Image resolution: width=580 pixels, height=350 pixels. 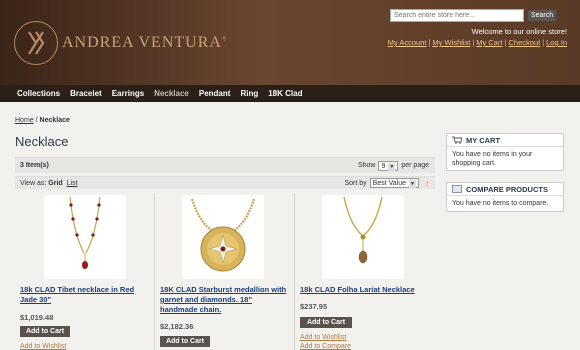 What do you see at coordinates (364, 290) in the screenshot?
I see `product-name-link: 18k CLAD Folha Lariat Necklace` at bounding box center [364, 290].